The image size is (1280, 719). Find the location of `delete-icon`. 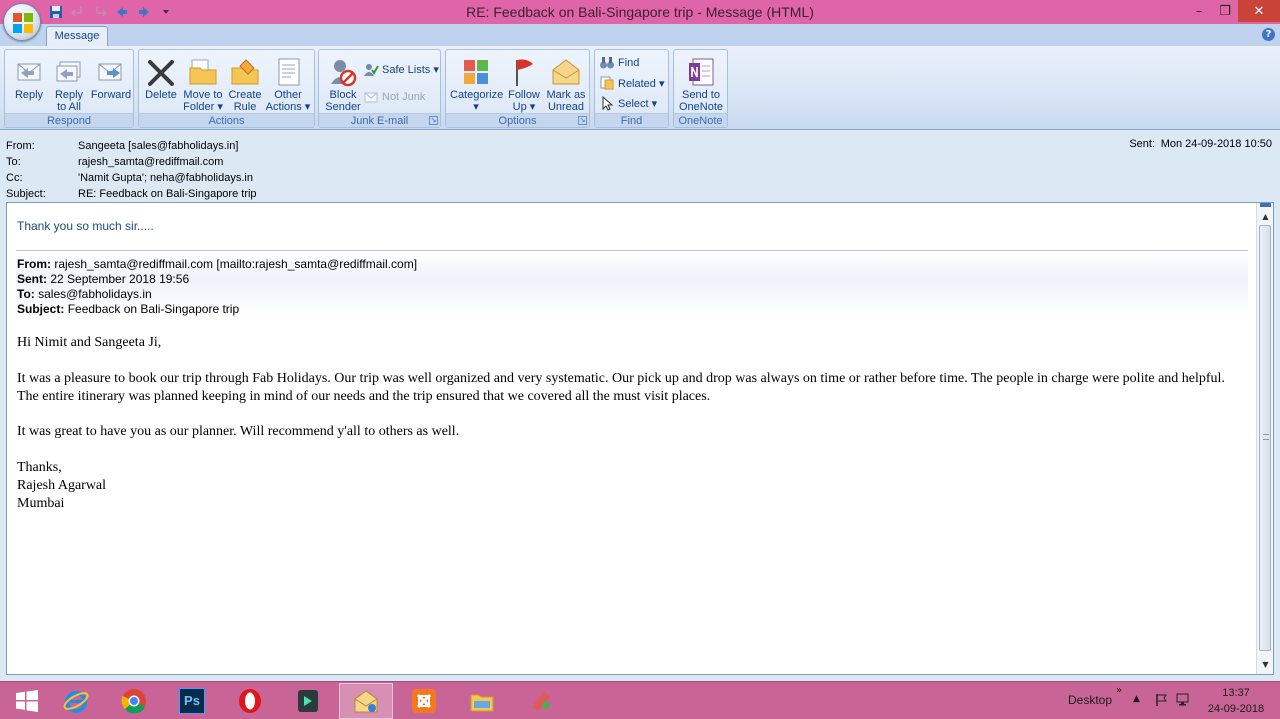

delete-icon is located at coordinates (161, 73).